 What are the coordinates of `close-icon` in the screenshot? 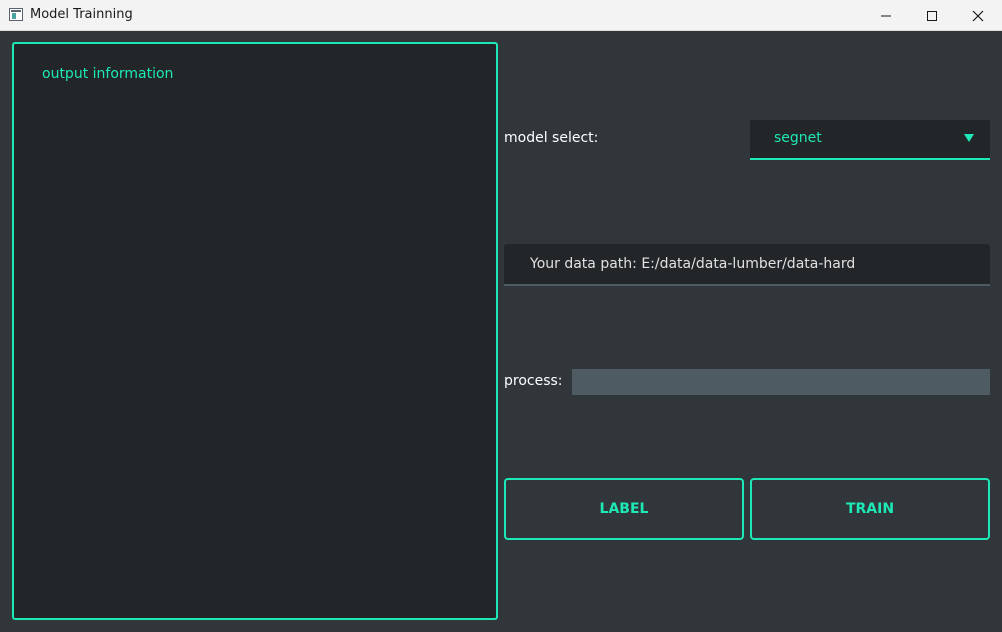 It's located at (978, 15).